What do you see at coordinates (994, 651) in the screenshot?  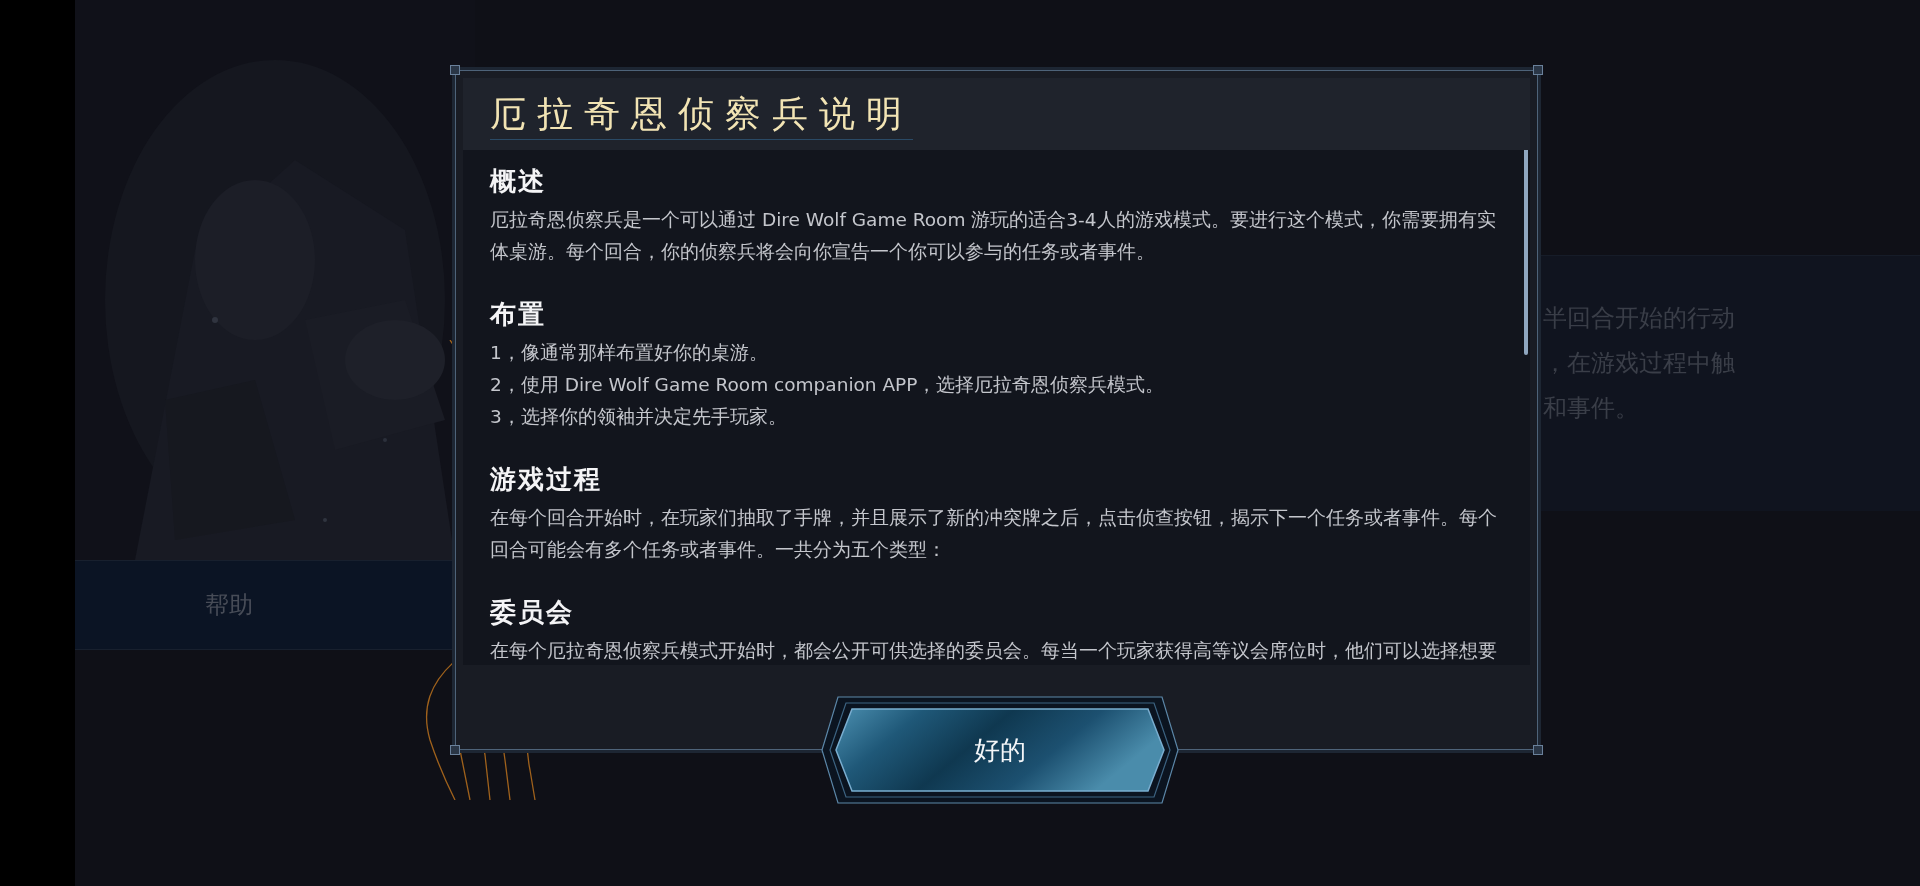 I see `paragraph: 在每个厄拉奇恩侦察兵模式开始时，都会公开可供选择的委员会。每当一个玩家获得高等议会席位时，他们可以选择想要` at bounding box center [994, 651].